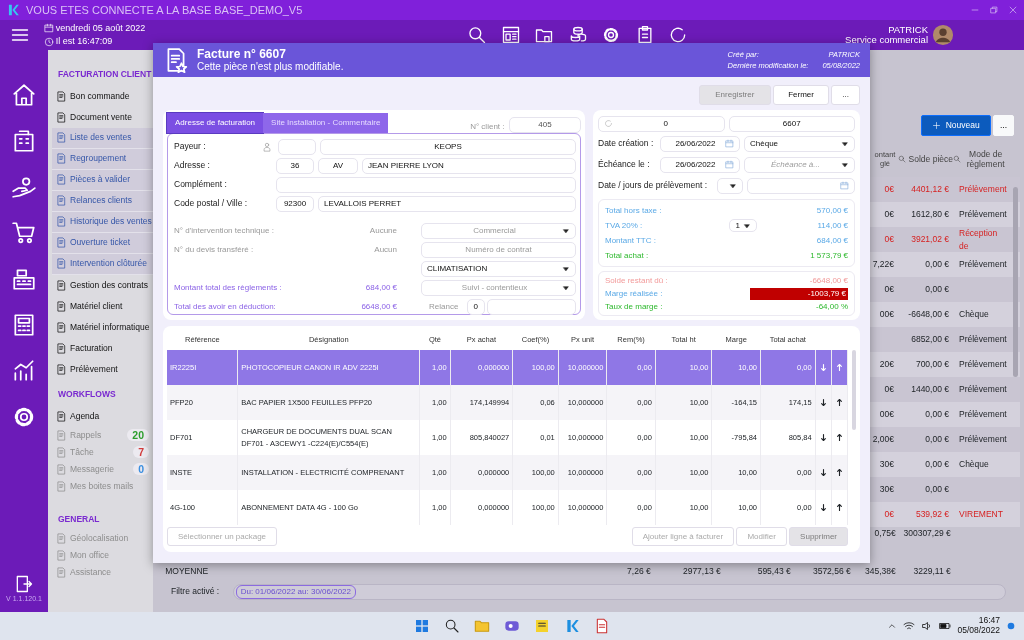 This screenshot has width=1024, height=640. I want to click on sidebar-item: Agenda, so click(102, 416).